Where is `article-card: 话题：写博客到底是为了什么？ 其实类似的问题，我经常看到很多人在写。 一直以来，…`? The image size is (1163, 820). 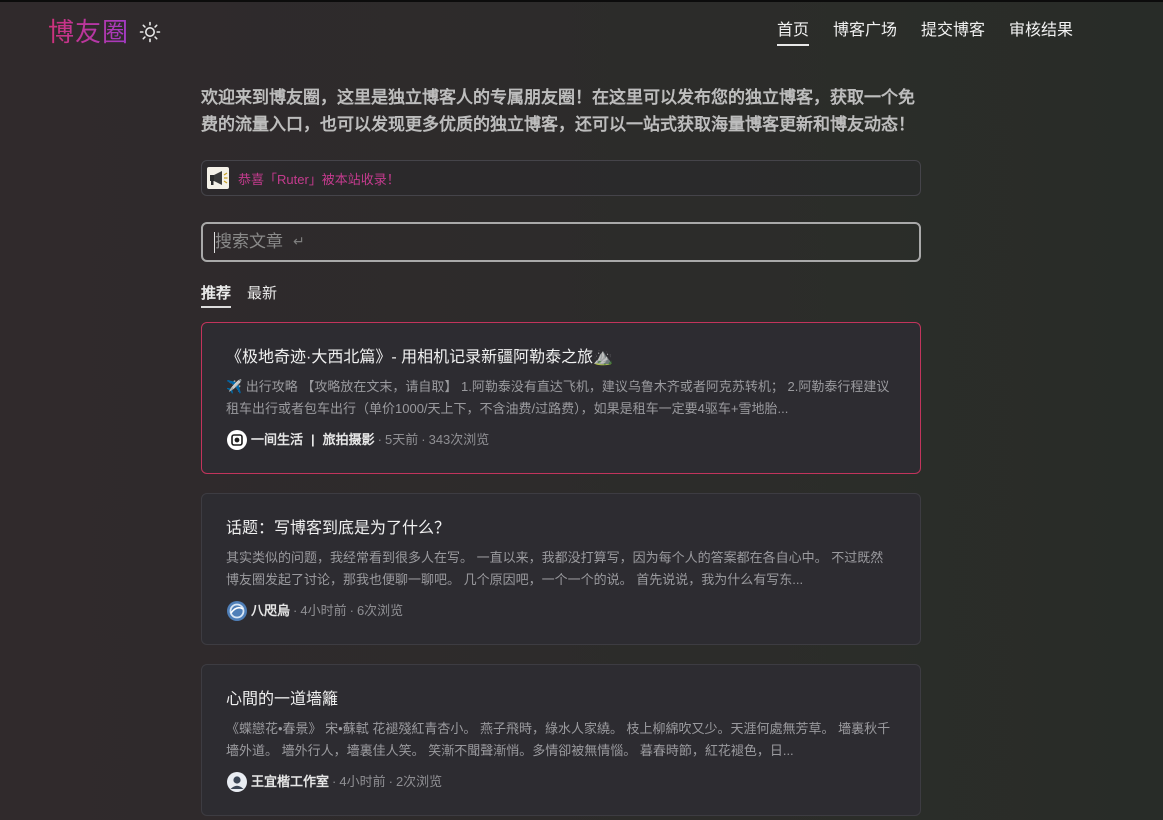 article-card: 话题：写博客到底是为了什么？ 其实类似的问题，我经常看到很多人在写。 一直以来，… is located at coordinates (561, 569).